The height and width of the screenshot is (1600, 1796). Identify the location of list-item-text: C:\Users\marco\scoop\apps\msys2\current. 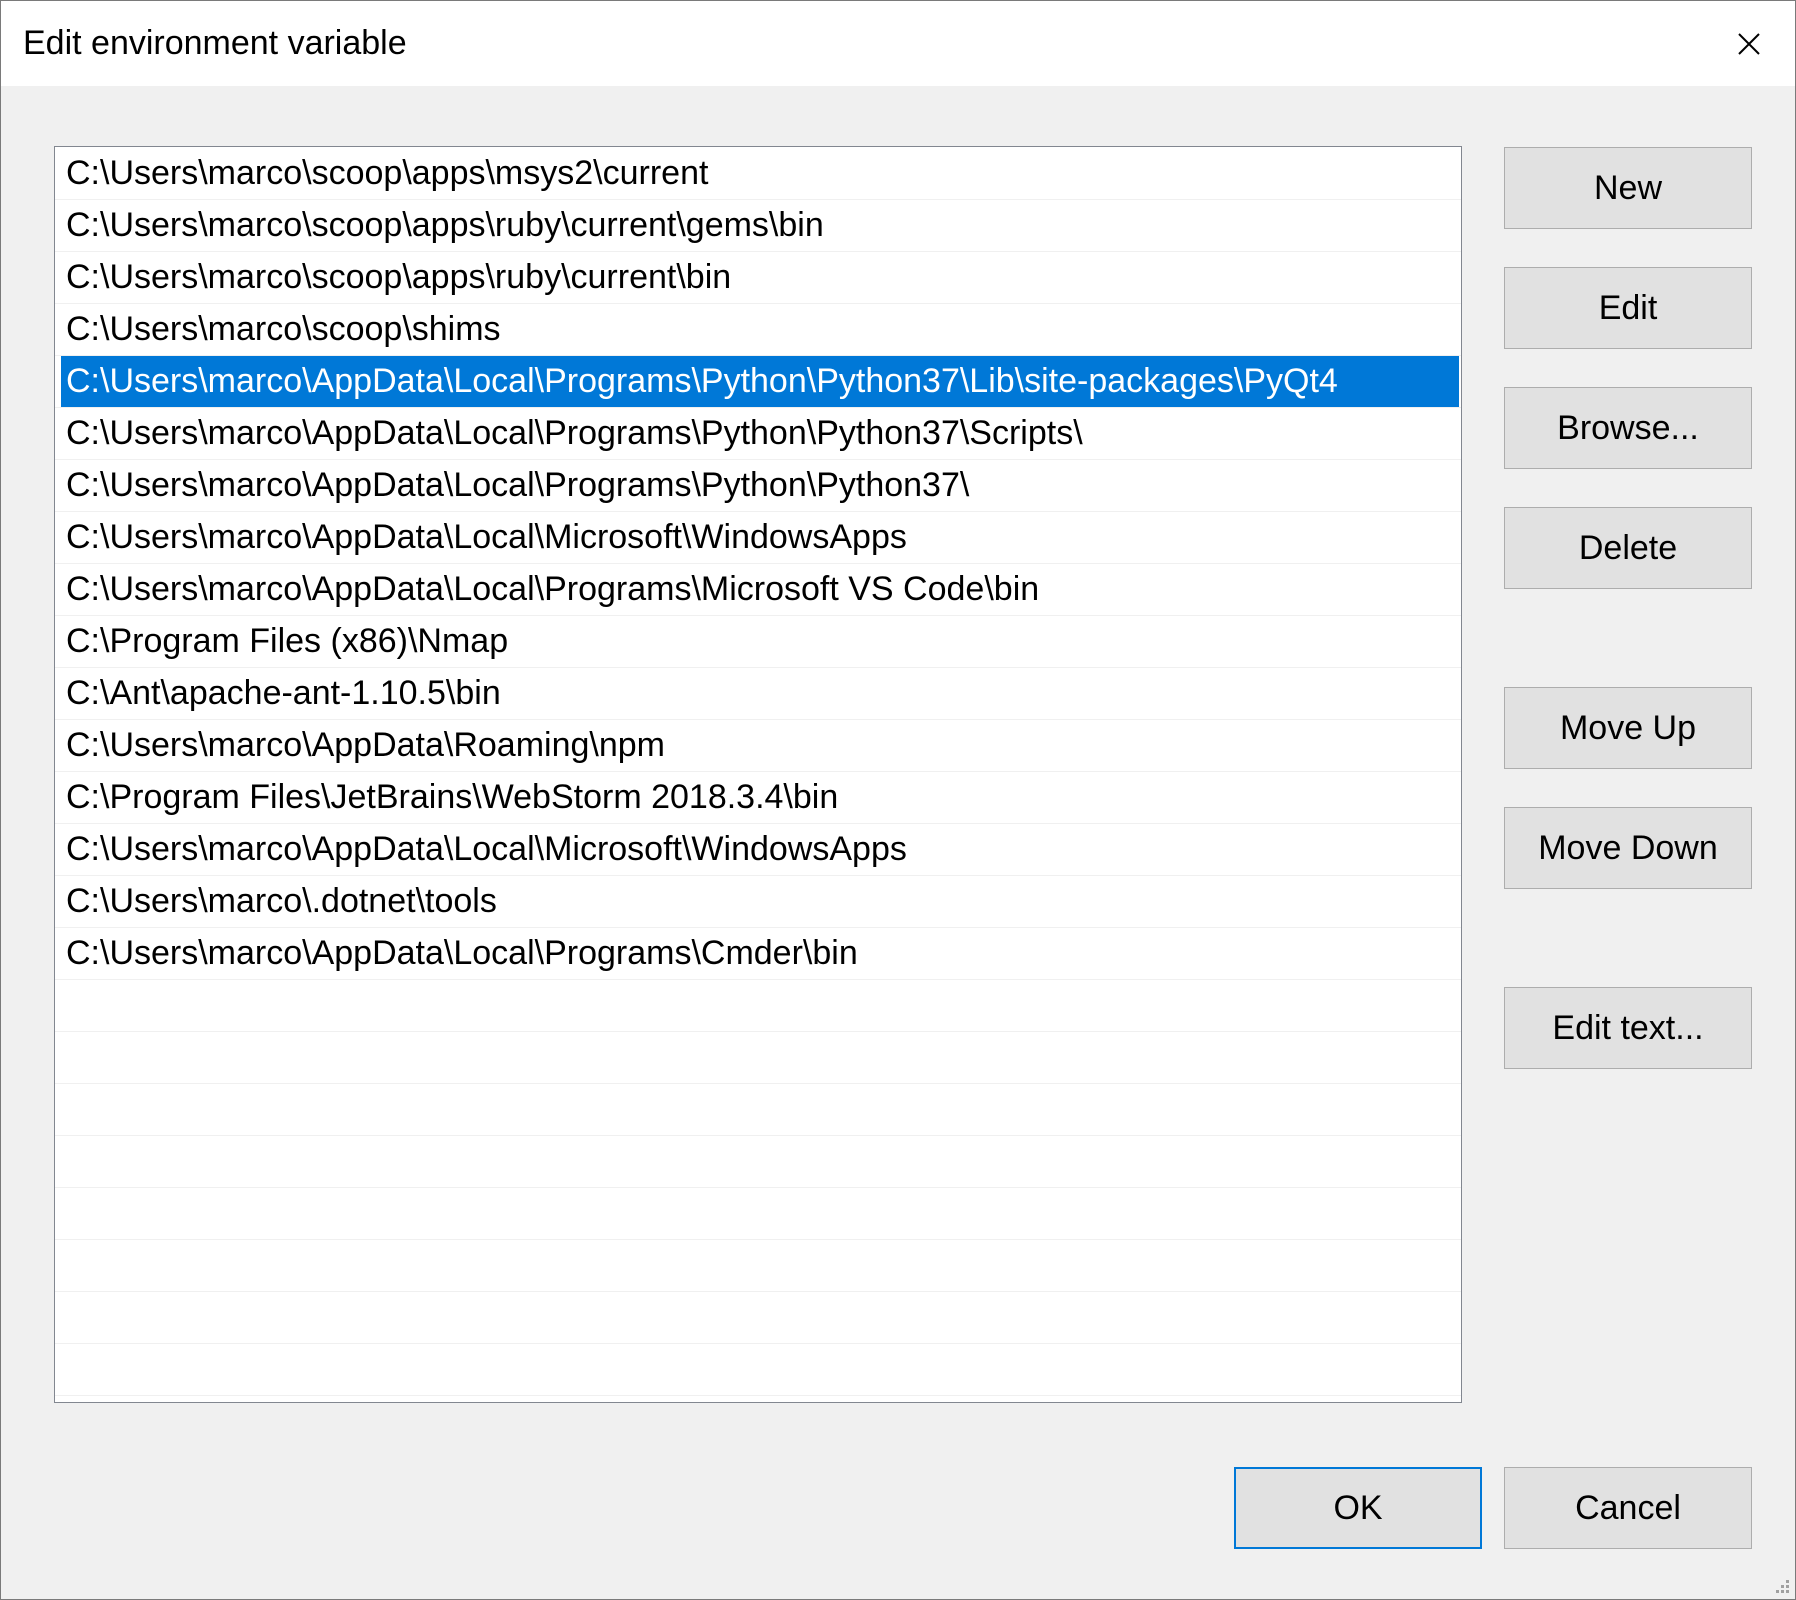
(387, 173).